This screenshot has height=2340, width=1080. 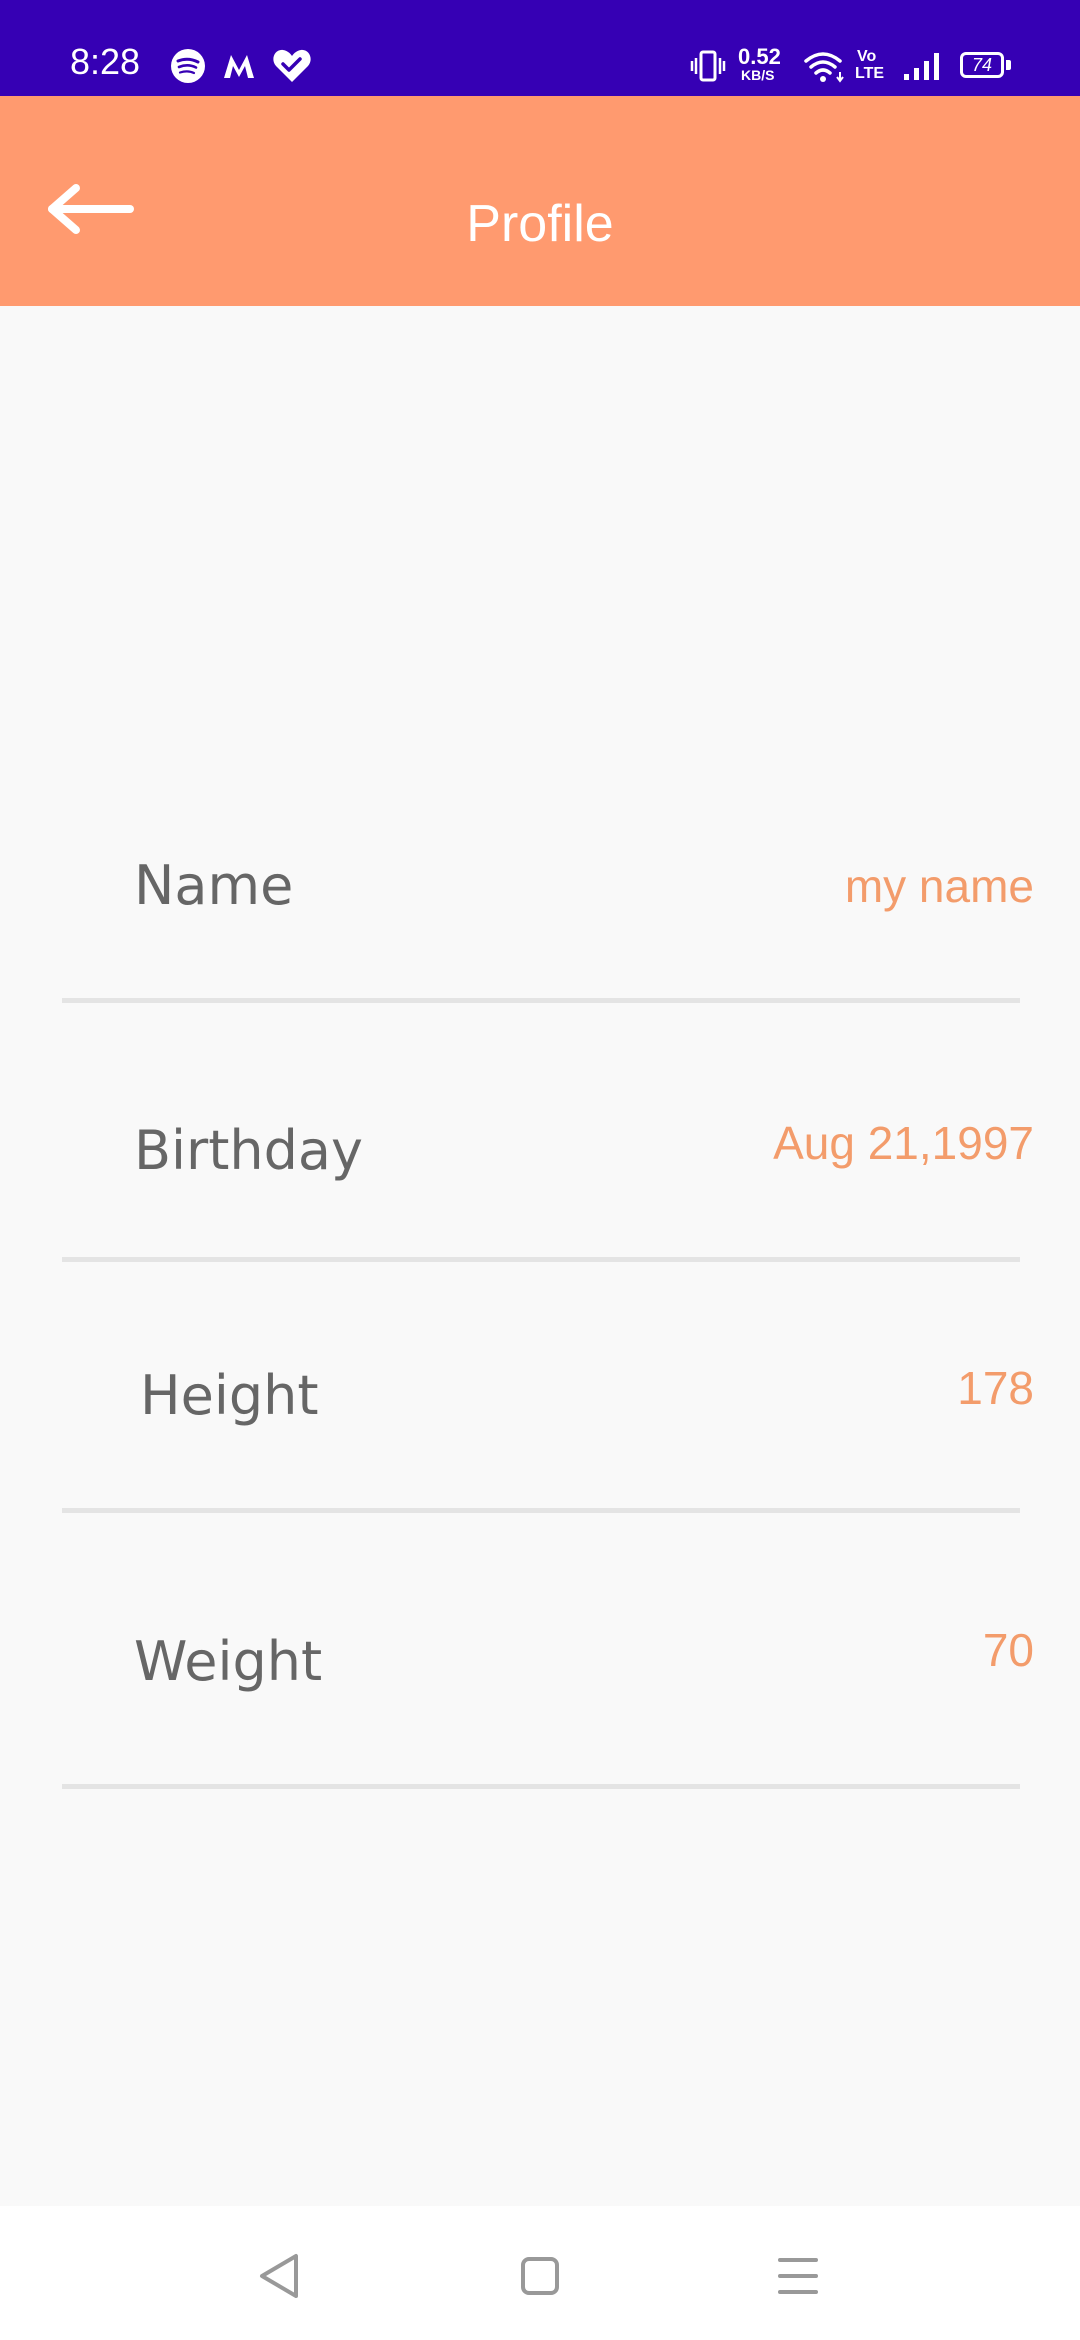 I want to click on system-nav-bar, so click(x=540, y=2273).